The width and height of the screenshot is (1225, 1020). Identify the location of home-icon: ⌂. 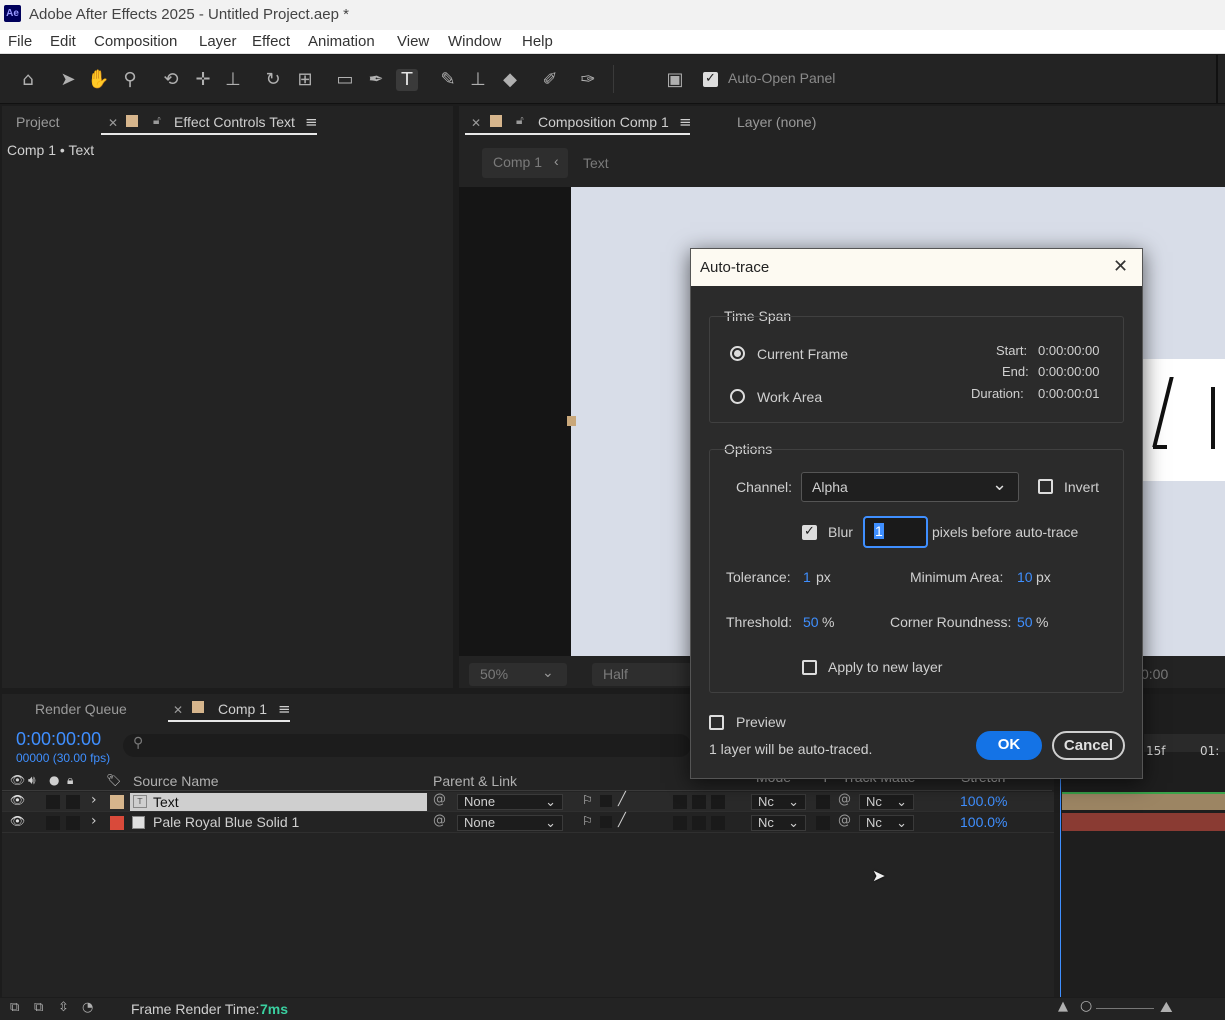
(28, 80).